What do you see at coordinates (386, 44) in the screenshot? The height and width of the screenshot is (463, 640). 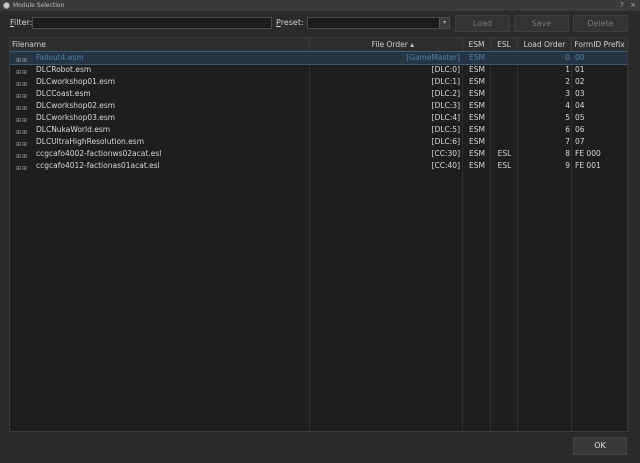 I see `header-file-order: File Order ▴` at bounding box center [386, 44].